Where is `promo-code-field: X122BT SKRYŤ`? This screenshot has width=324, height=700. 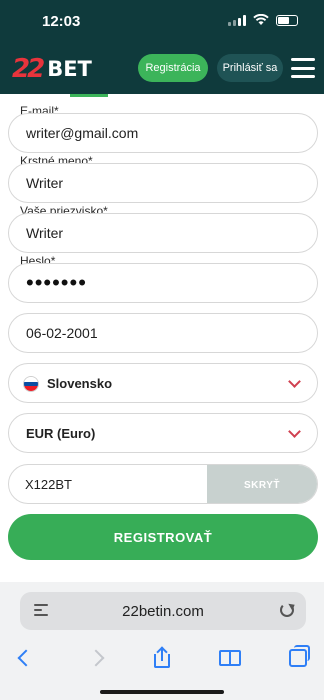
promo-code-field: X122BT SKRYŤ is located at coordinates (163, 484).